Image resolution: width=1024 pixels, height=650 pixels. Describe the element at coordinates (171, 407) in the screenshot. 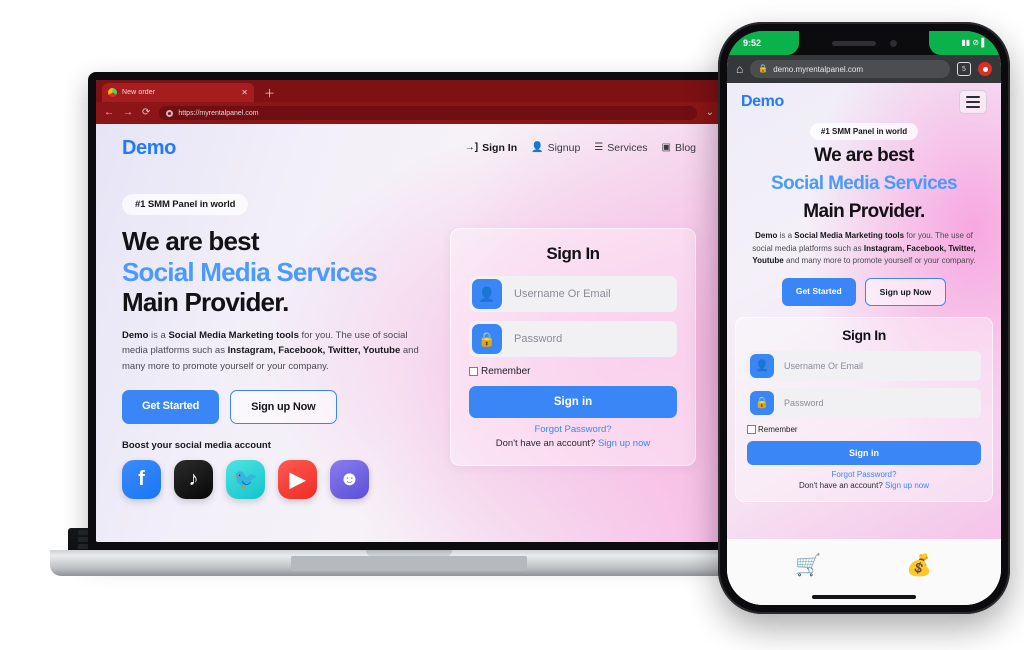

I see `get-started-button: Get Started` at that location.